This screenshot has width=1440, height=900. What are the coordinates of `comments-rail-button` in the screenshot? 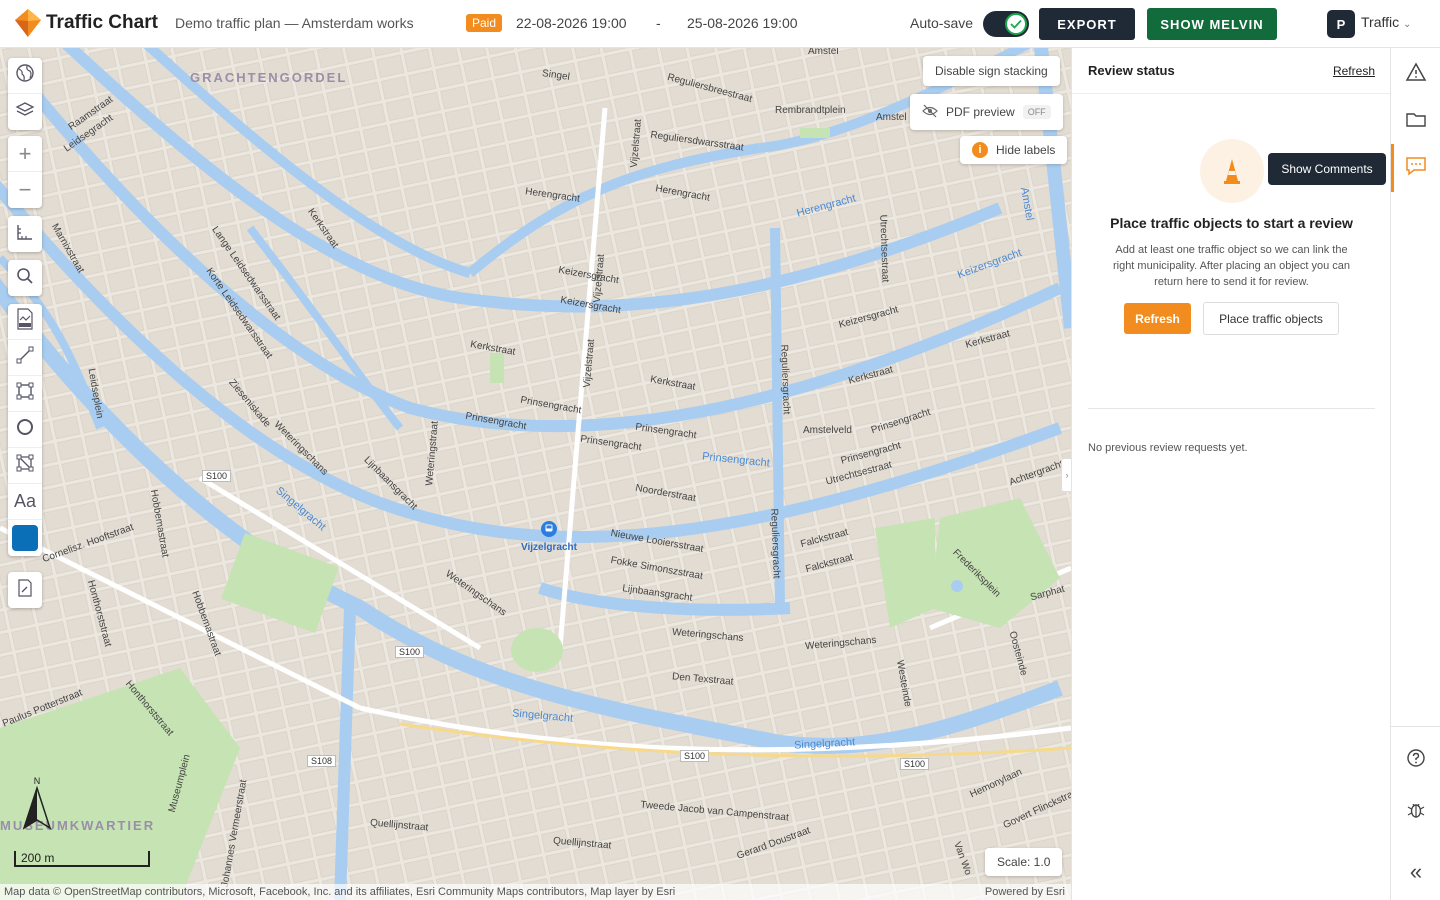 It's located at (1415, 168).